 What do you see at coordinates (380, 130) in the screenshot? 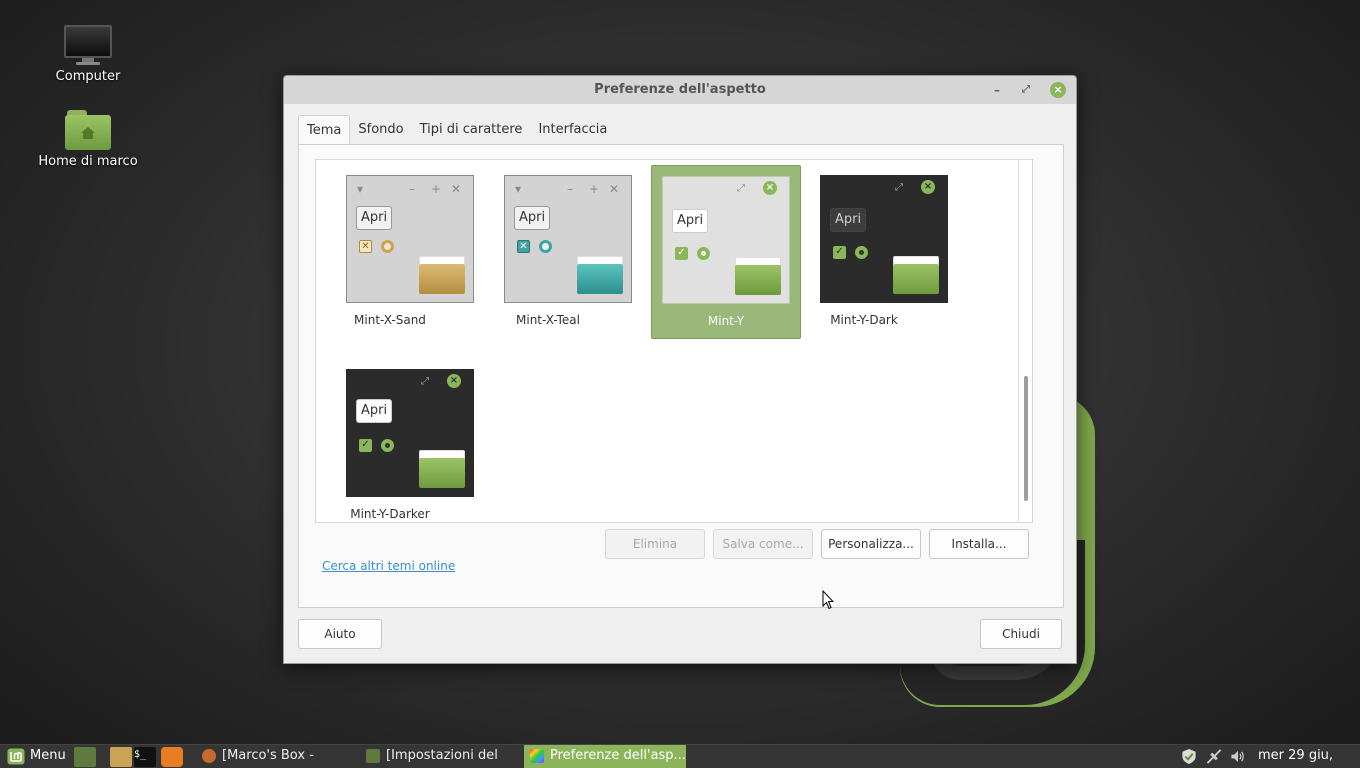
I see `tab-sfondo: Sfondo` at bounding box center [380, 130].